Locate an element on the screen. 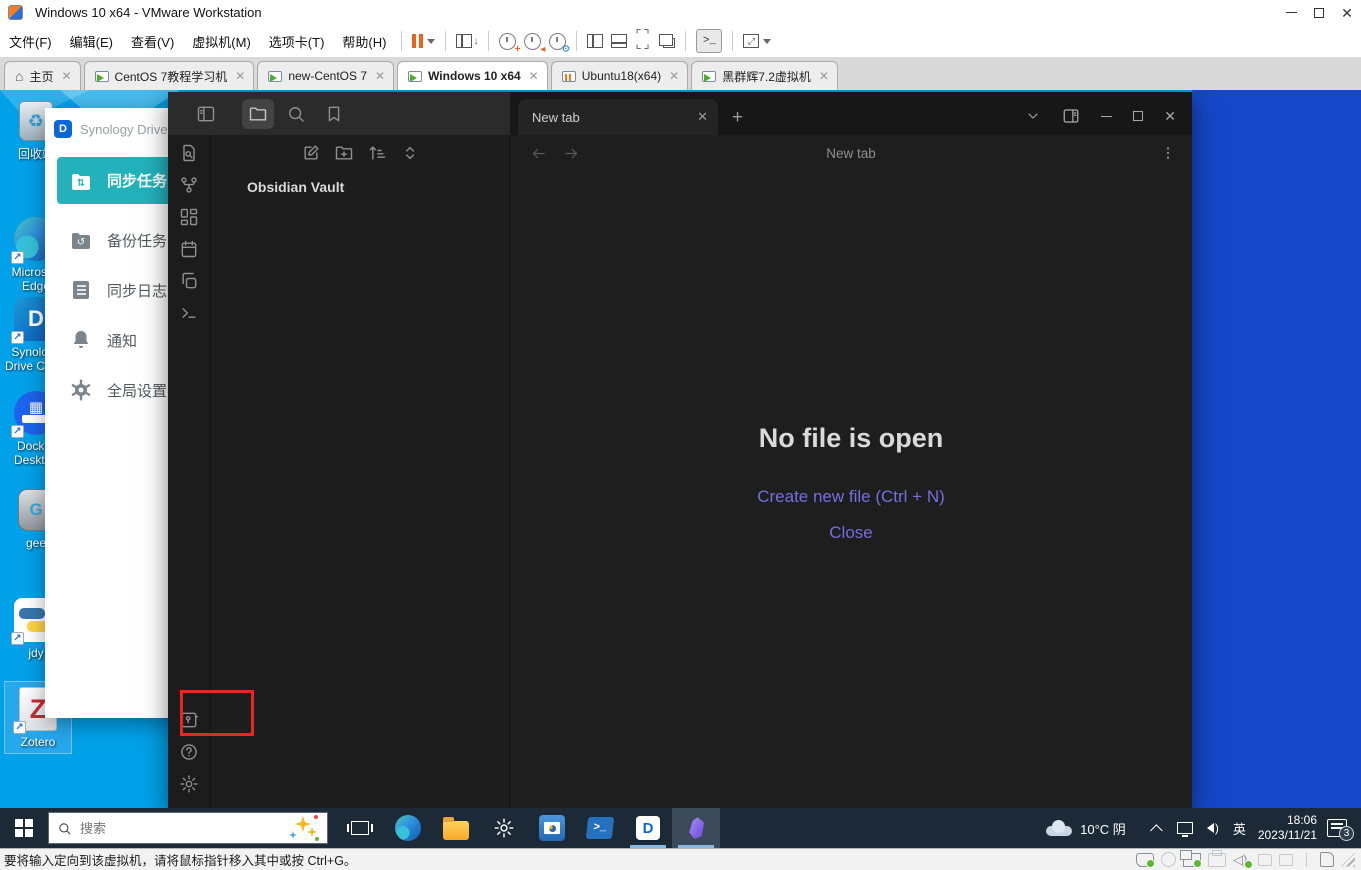 The width and height of the screenshot is (1361, 870). minimize-icon is located at coordinates (1107, 116).